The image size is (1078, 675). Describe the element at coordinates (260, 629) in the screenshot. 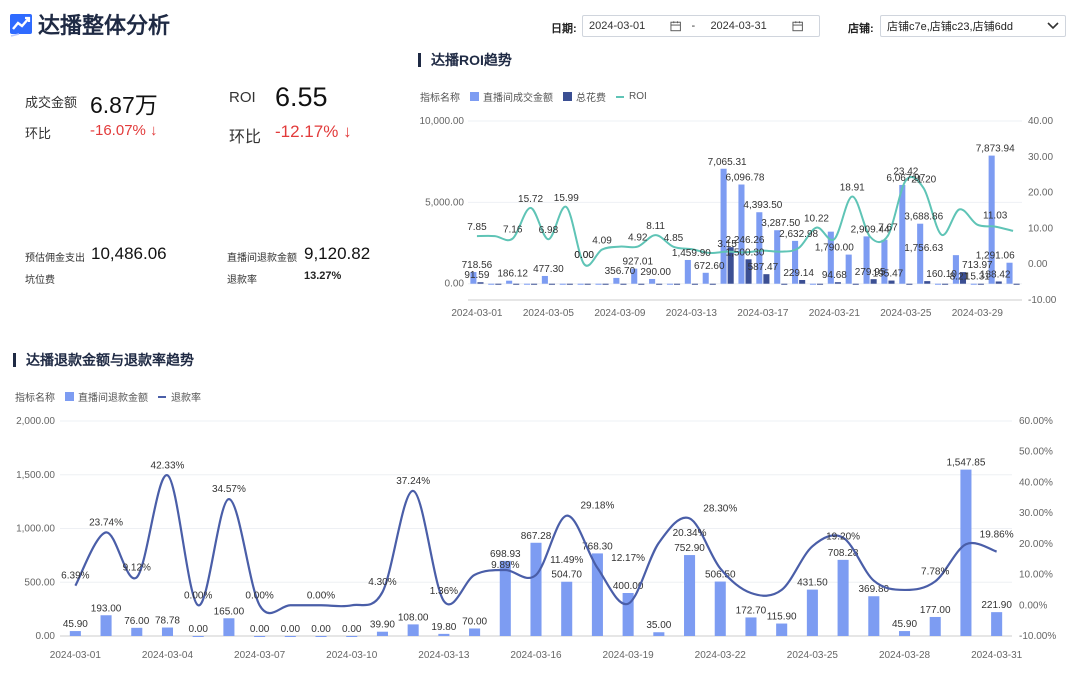

I see `bar-label: 0.00` at that location.